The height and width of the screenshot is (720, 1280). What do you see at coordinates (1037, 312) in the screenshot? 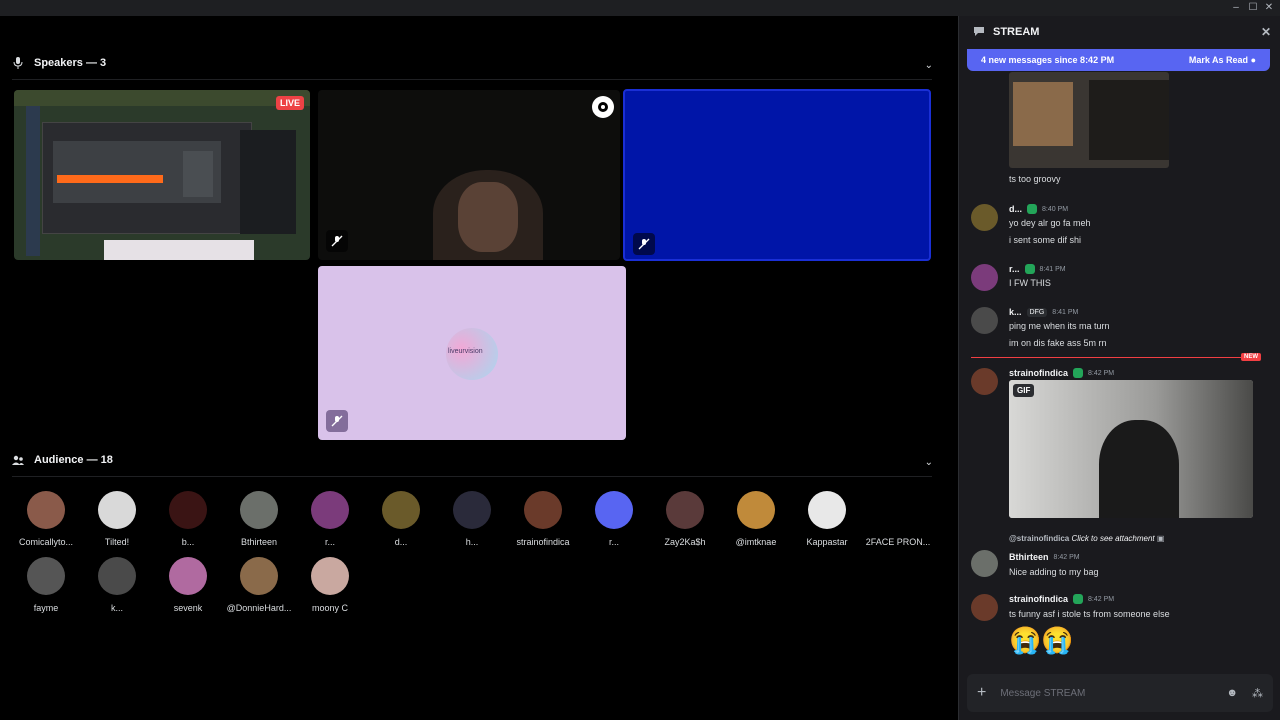
I see `guild-tag: DFG` at bounding box center [1037, 312].